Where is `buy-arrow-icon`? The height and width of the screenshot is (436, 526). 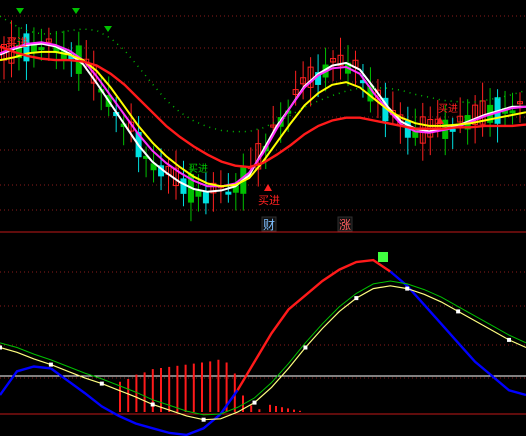 buy-arrow-icon is located at coordinates (268, 187).